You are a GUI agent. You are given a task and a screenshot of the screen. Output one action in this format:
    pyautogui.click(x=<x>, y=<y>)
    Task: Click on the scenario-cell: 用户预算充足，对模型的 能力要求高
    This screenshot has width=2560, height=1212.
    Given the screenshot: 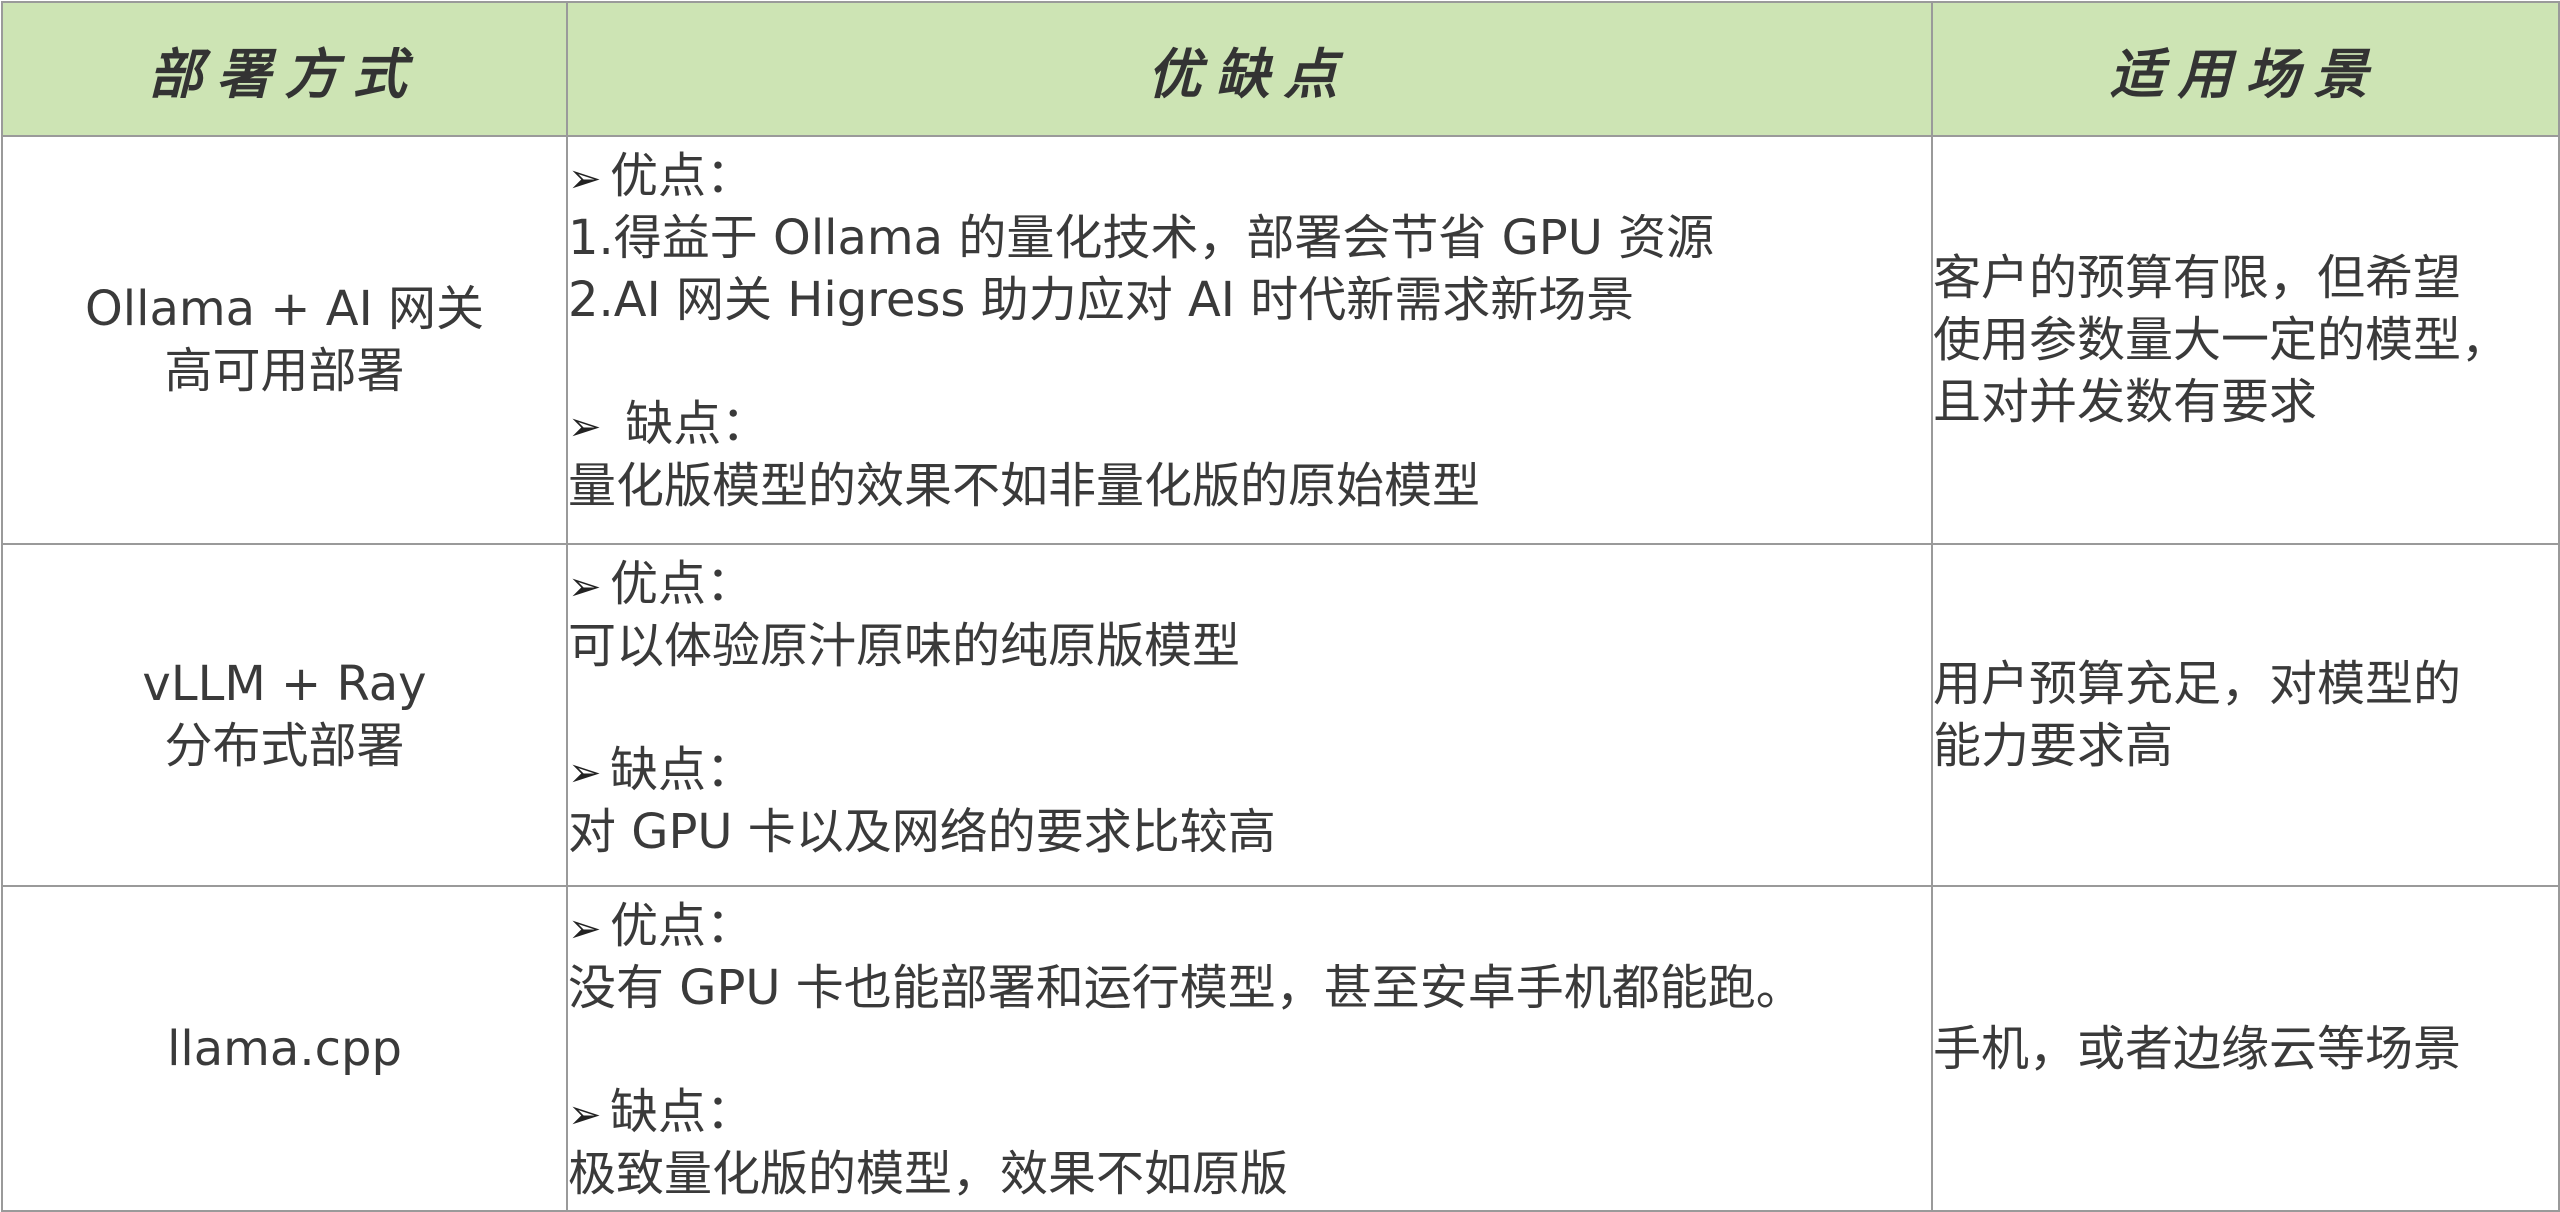 What is the action you would take?
    pyautogui.click(x=2245, y=715)
    